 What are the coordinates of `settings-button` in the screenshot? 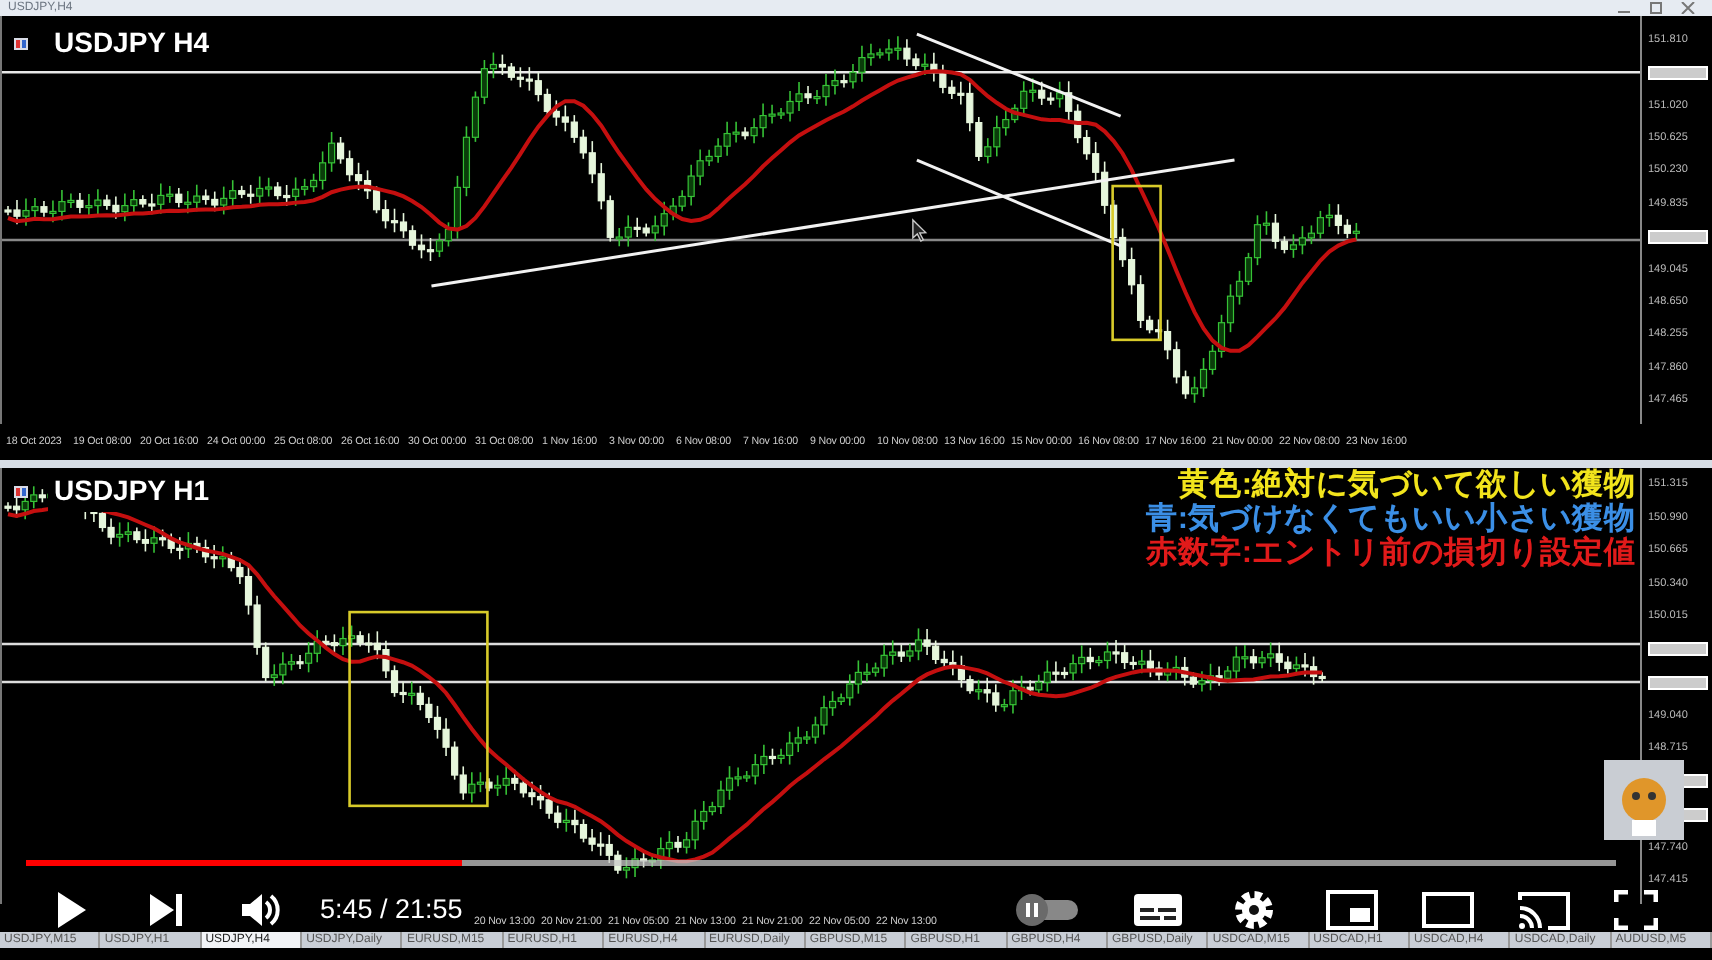 It's located at (1254, 910).